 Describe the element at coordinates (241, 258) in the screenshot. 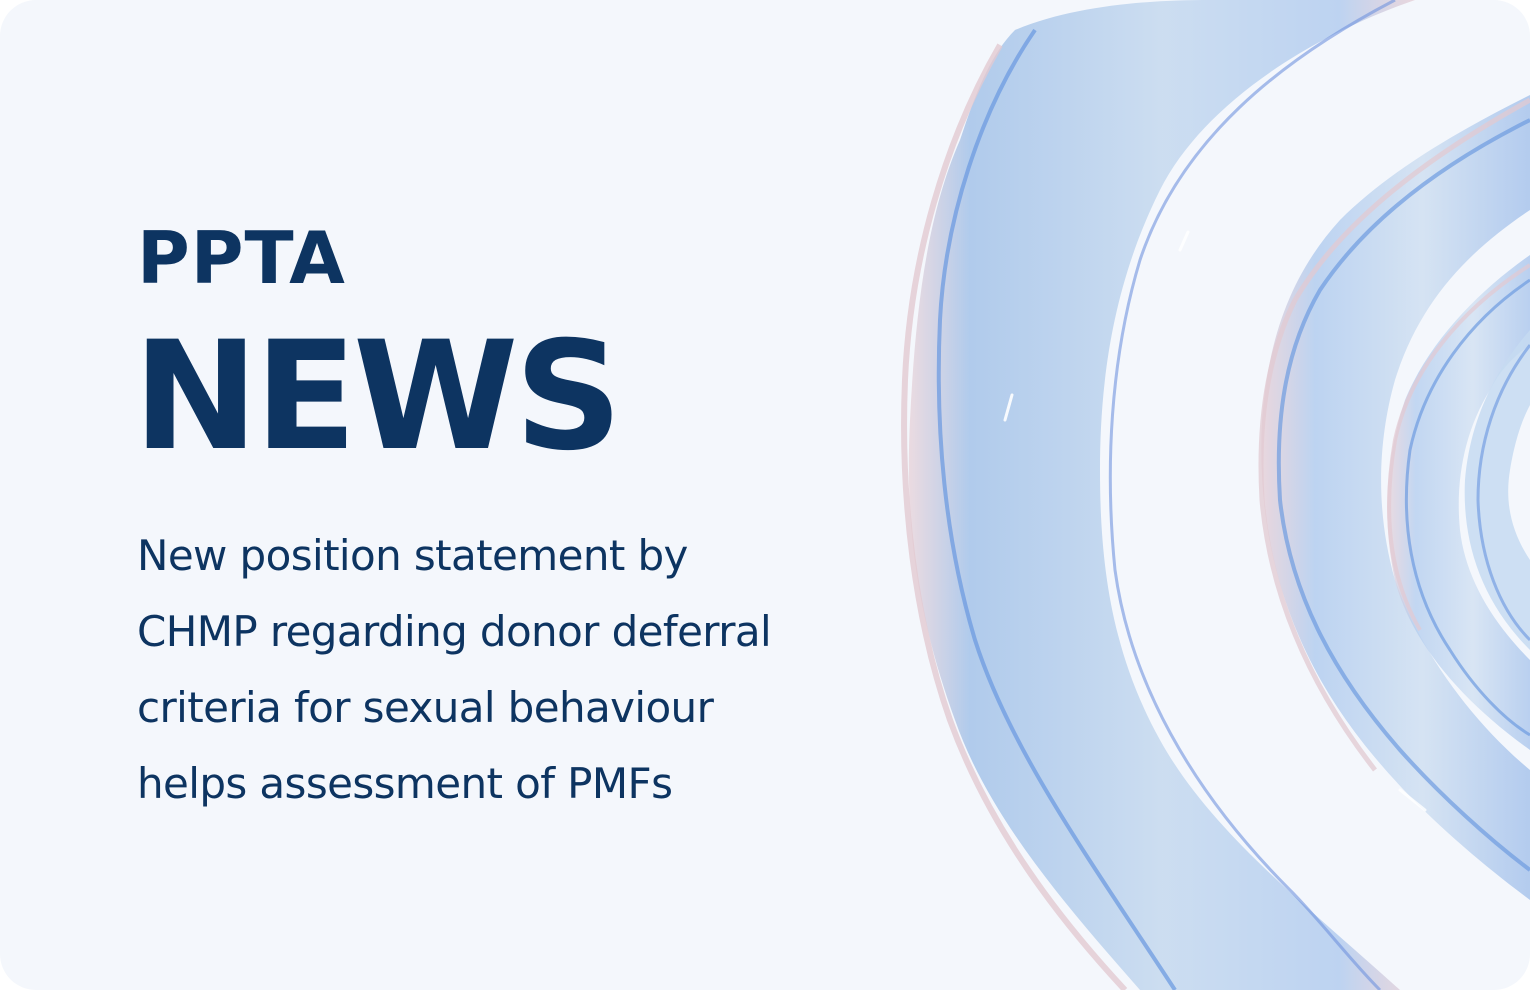

I see `kicker-label: PPTA` at that location.